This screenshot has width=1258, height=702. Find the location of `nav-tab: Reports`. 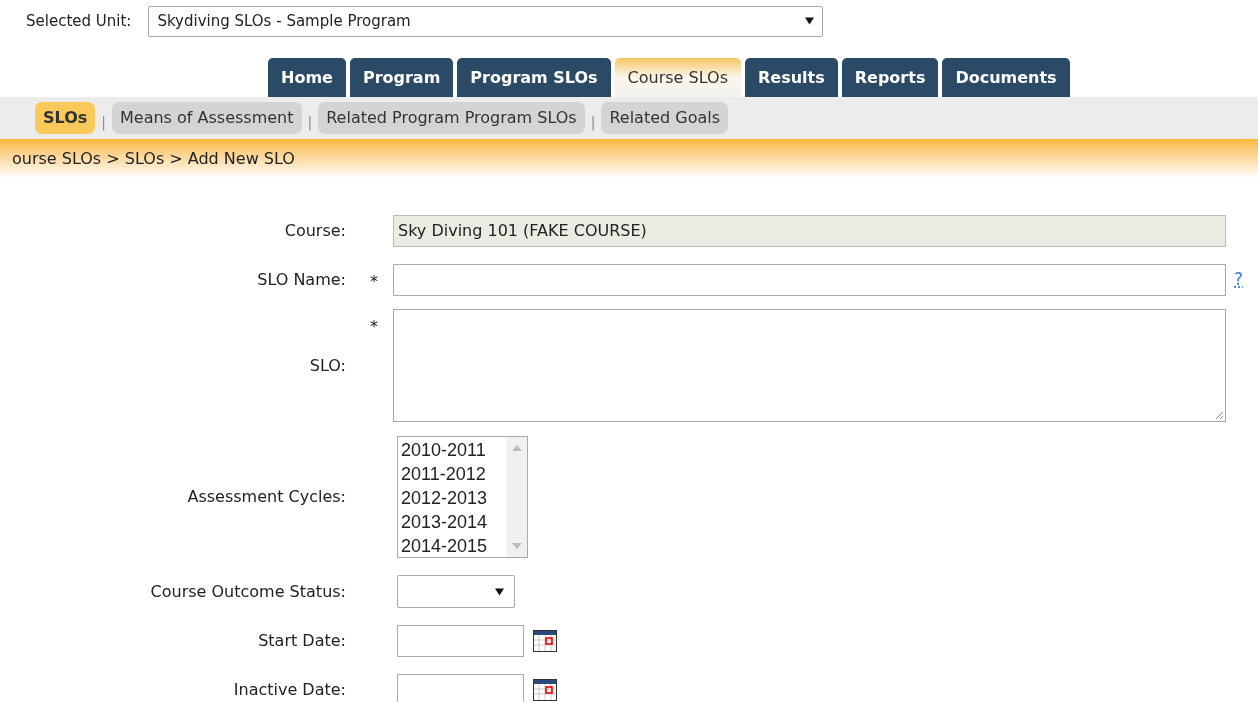

nav-tab: Reports is located at coordinates (890, 77).